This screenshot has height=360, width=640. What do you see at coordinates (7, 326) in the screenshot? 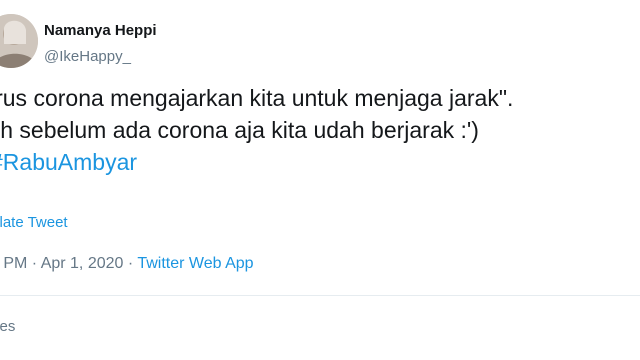
I see `likes-count: kes` at bounding box center [7, 326].